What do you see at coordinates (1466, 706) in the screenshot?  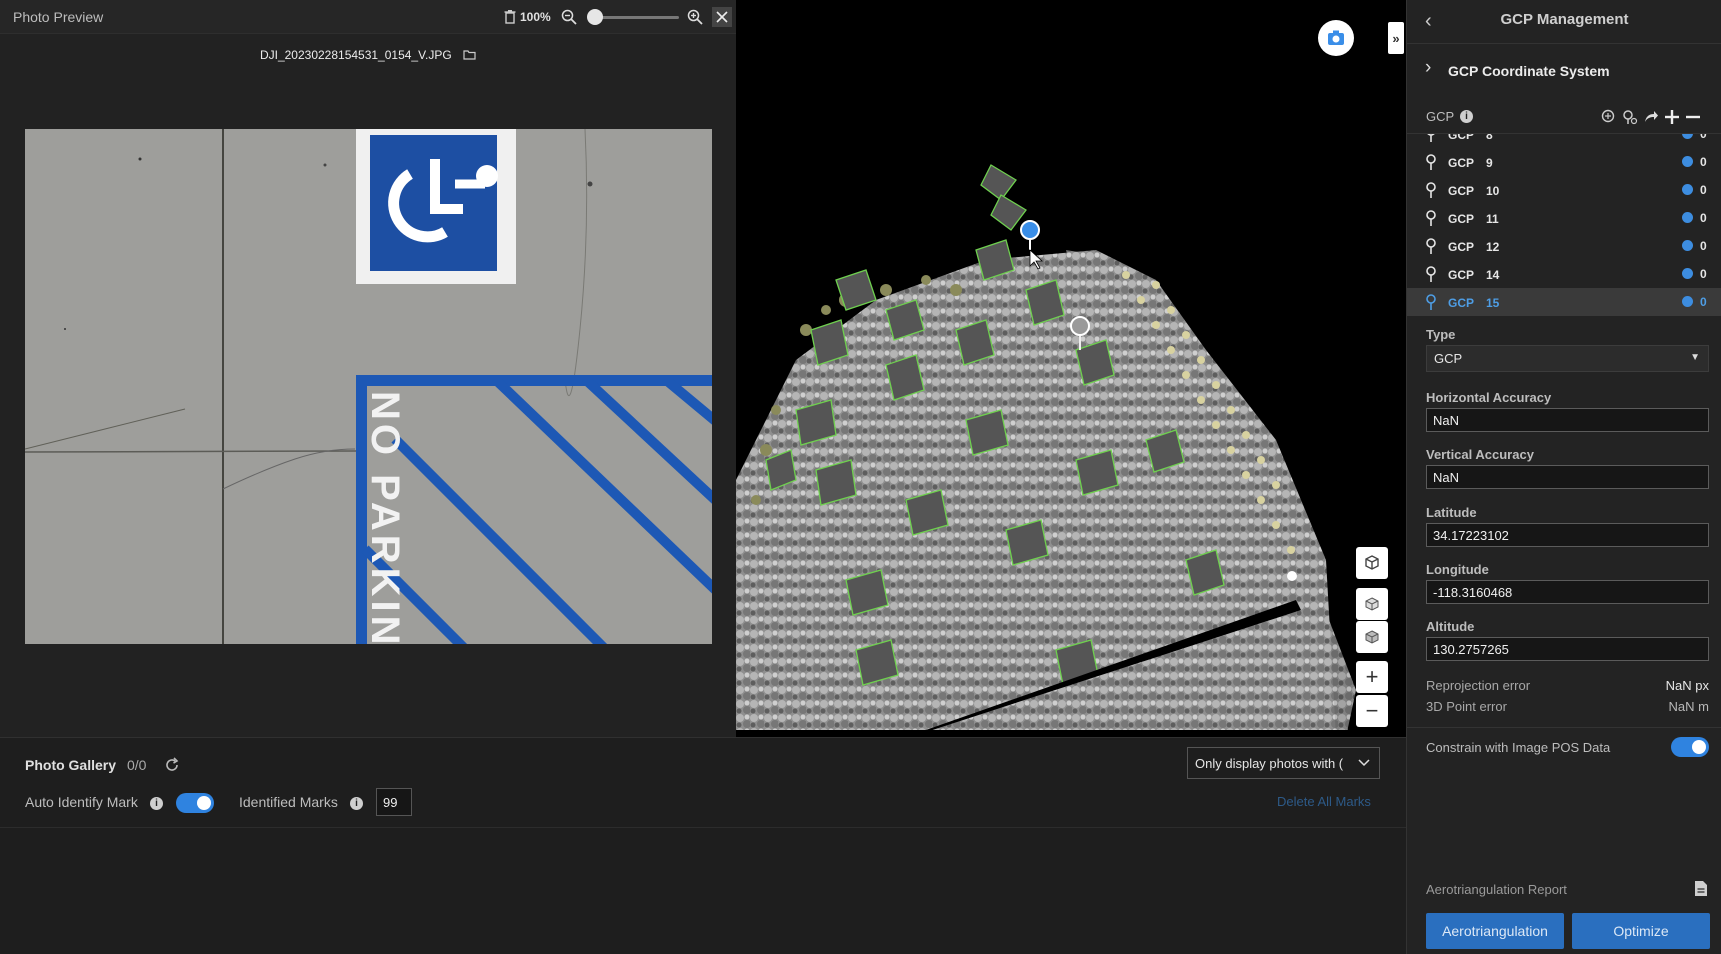 I see `3d-point-error-label: 3D Point error` at bounding box center [1466, 706].